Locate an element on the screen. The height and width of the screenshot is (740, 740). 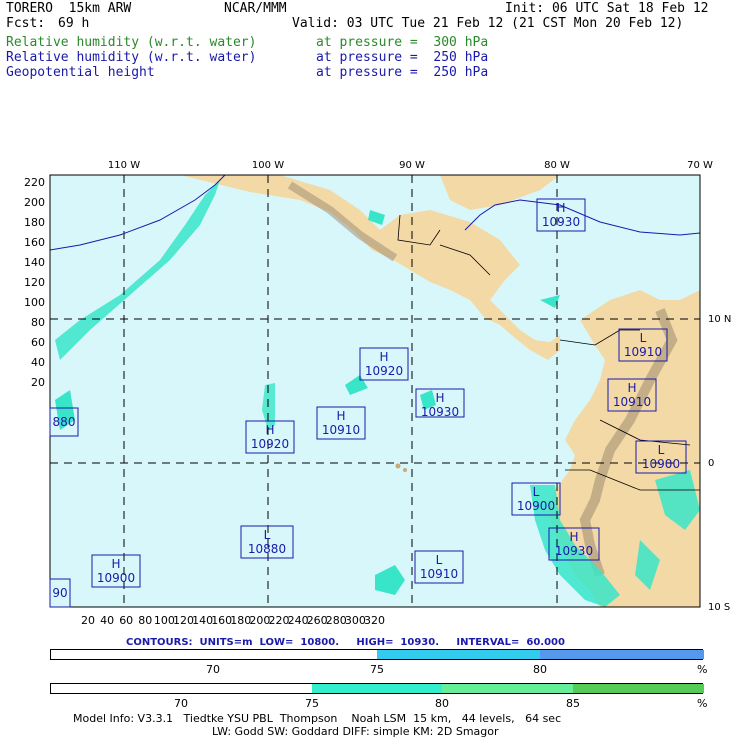
pressure-center-value: 10880 is located at coordinates (267, 549).